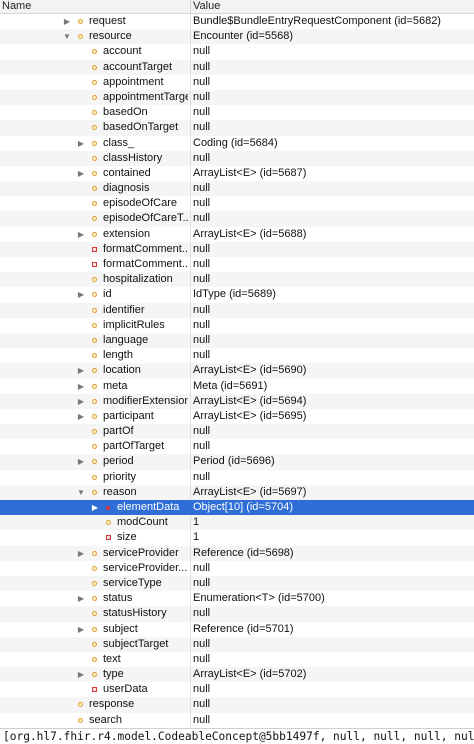  I want to click on tree-row: ▶ period Period (id=5696), so click(237, 462).